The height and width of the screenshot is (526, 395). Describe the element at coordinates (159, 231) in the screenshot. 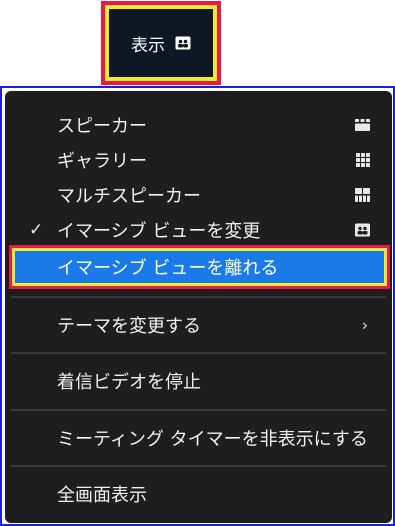

I see `menu-item-label: イマーシブ ビューを変更` at that location.